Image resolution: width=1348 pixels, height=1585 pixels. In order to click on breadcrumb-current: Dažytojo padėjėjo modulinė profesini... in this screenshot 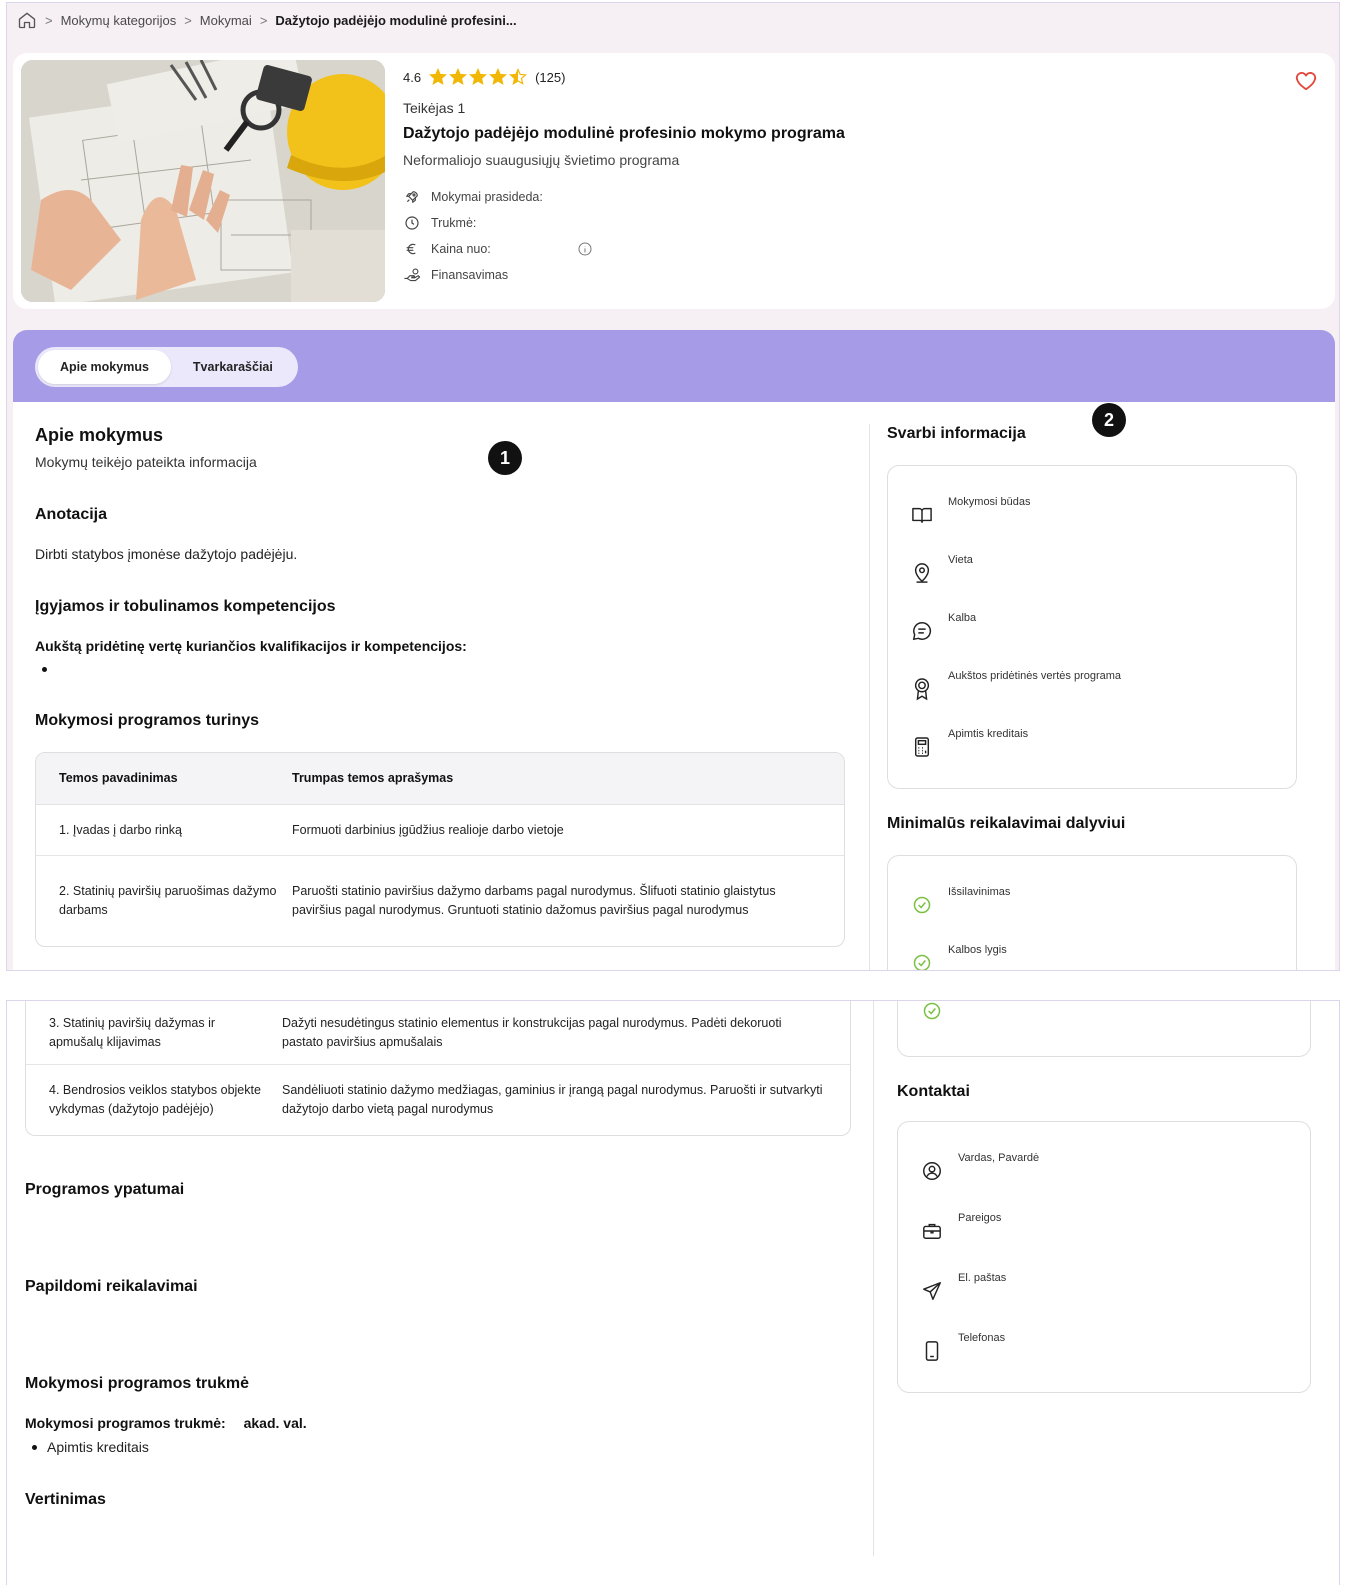, I will do `click(396, 20)`.